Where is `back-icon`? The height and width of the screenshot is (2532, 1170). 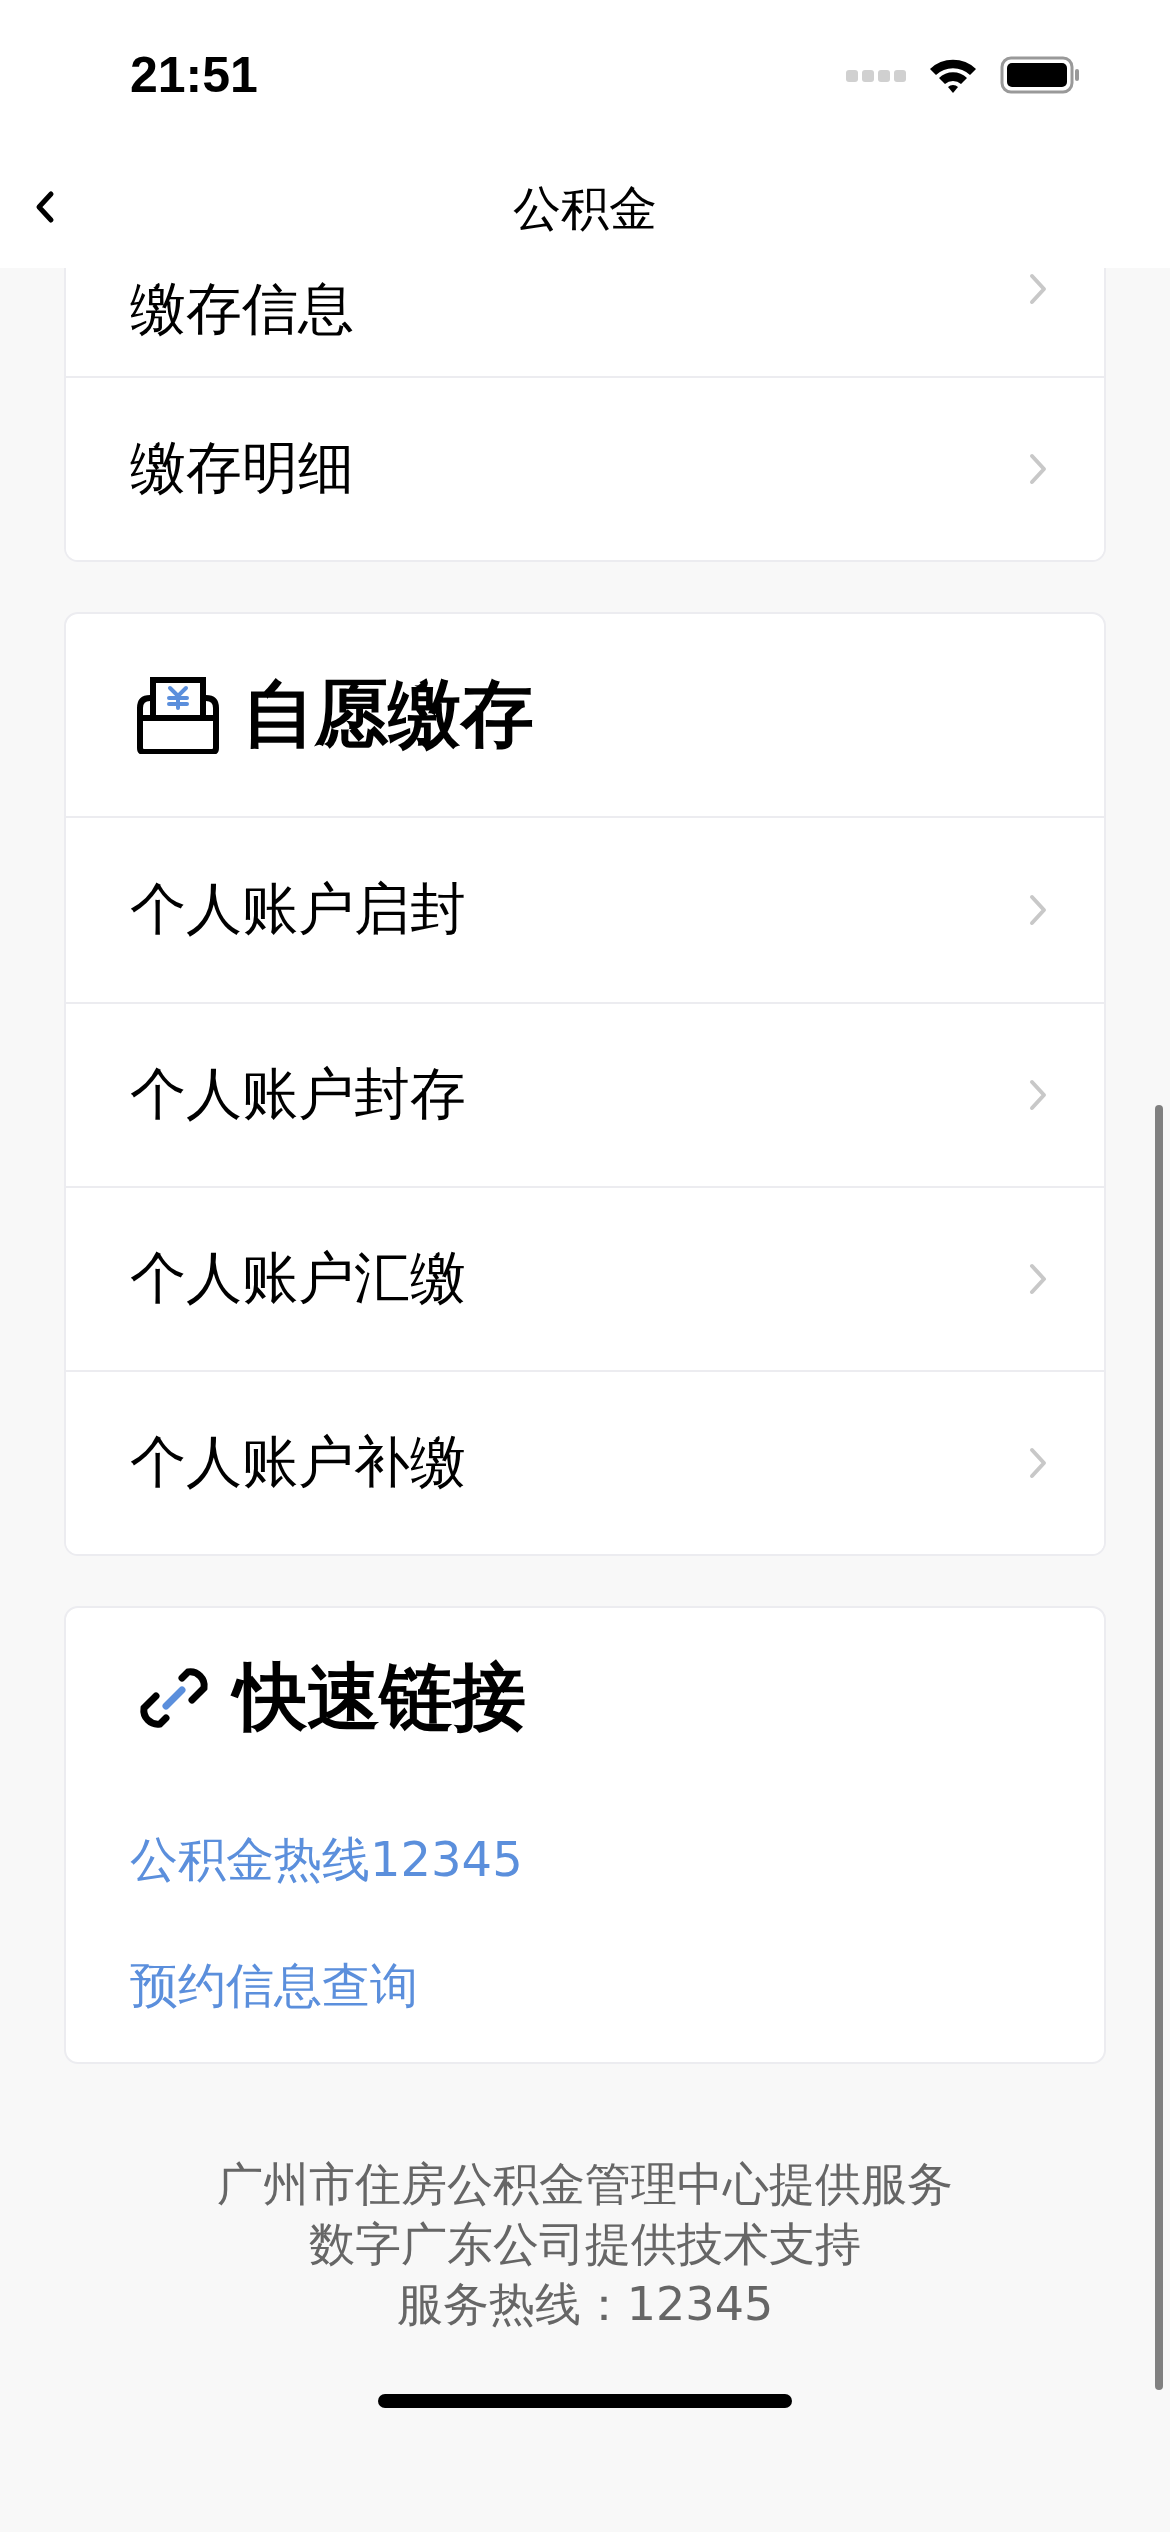
back-icon is located at coordinates (45, 207).